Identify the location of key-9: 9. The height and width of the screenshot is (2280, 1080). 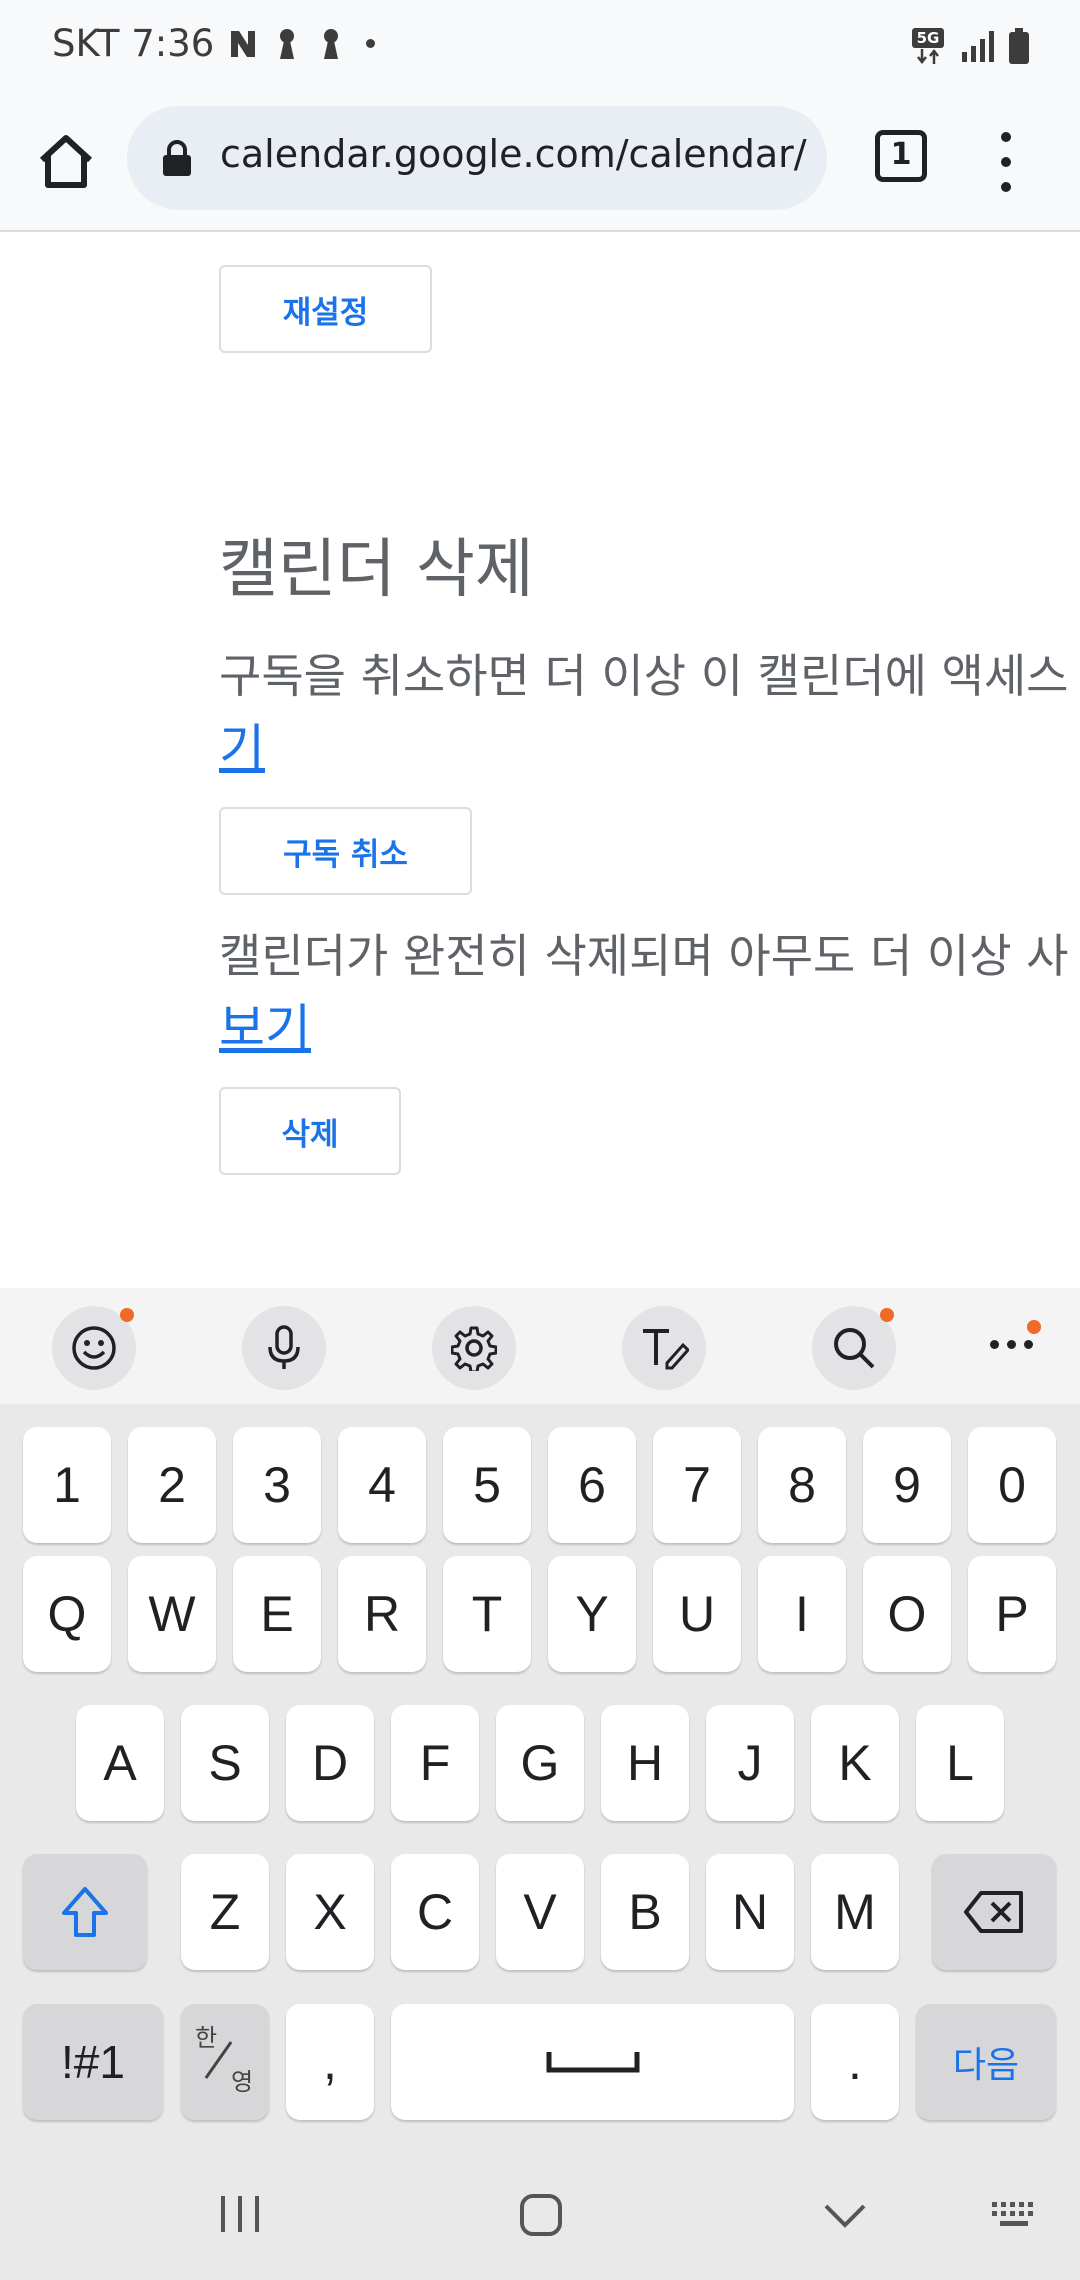
(907, 1485).